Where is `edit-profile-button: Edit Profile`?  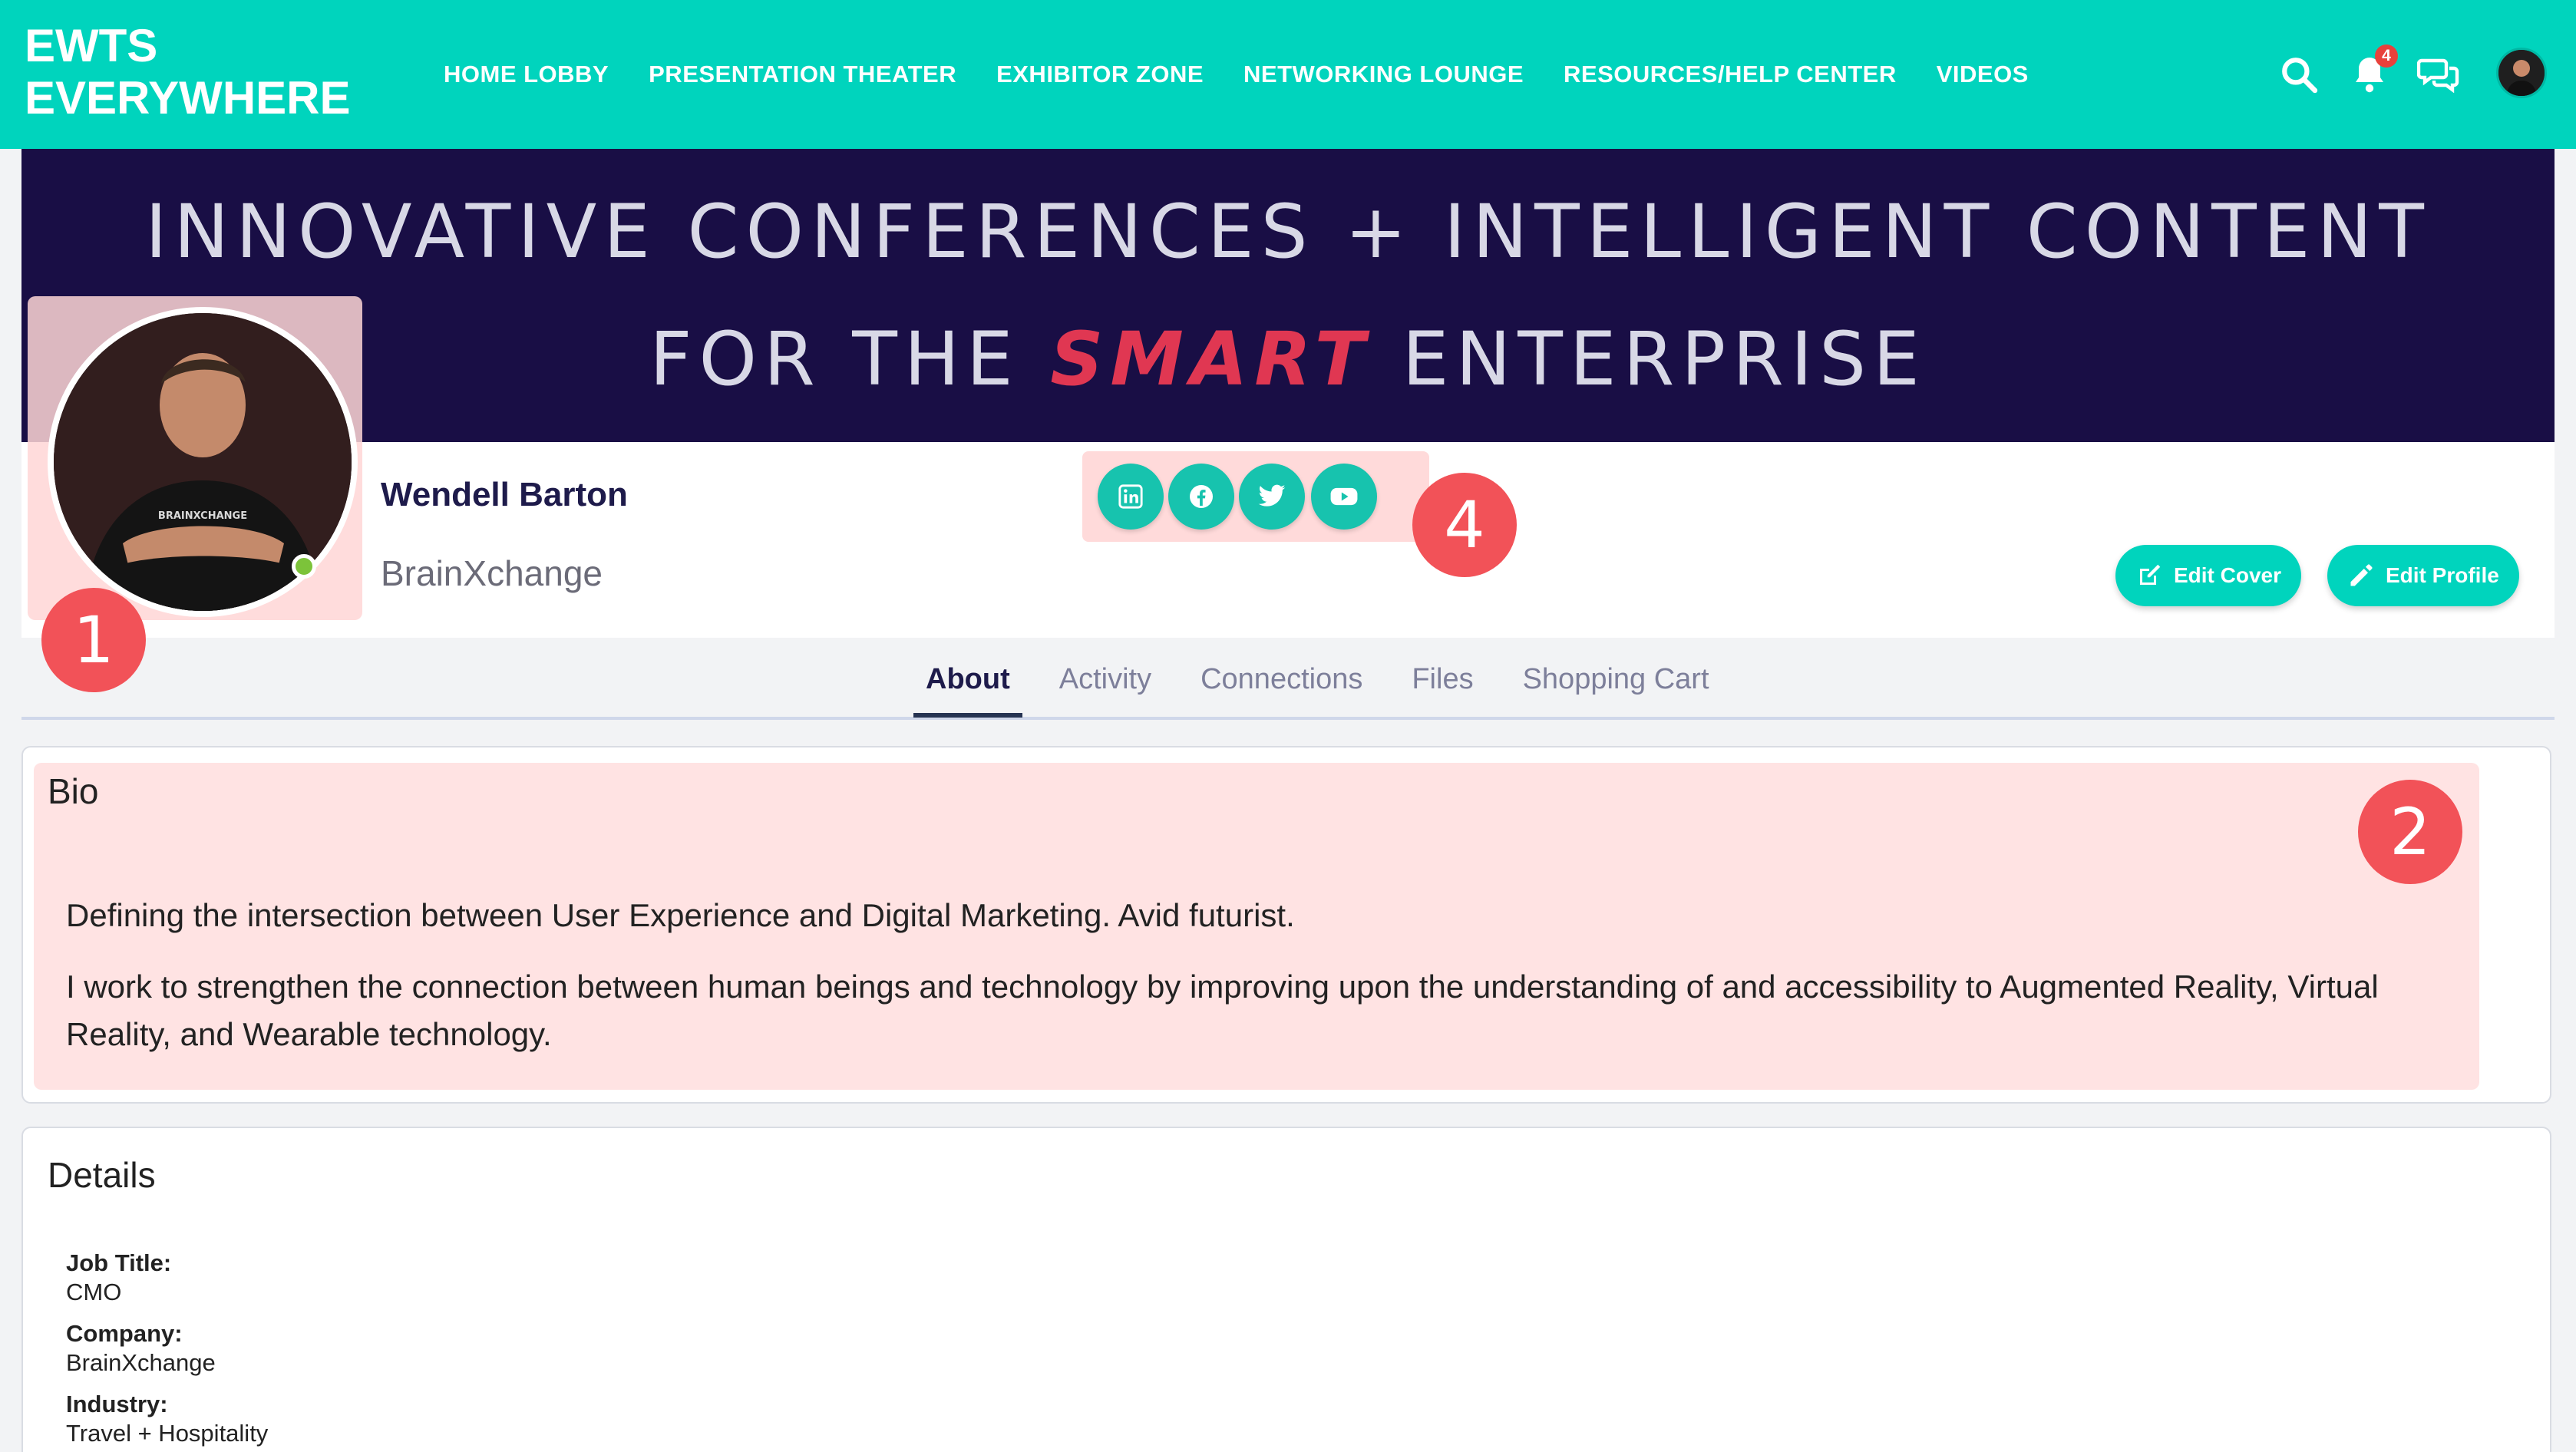 edit-profile-button: Edit Profile is located at coordinates (2423, 575).